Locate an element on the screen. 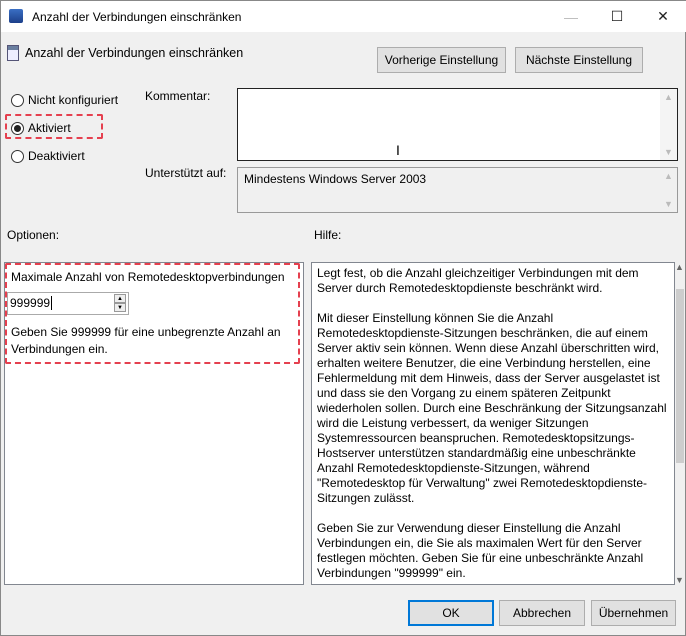 This screenshot has width=686, height=636. text-cursor-icon: I is located at coordinates (398, 150).